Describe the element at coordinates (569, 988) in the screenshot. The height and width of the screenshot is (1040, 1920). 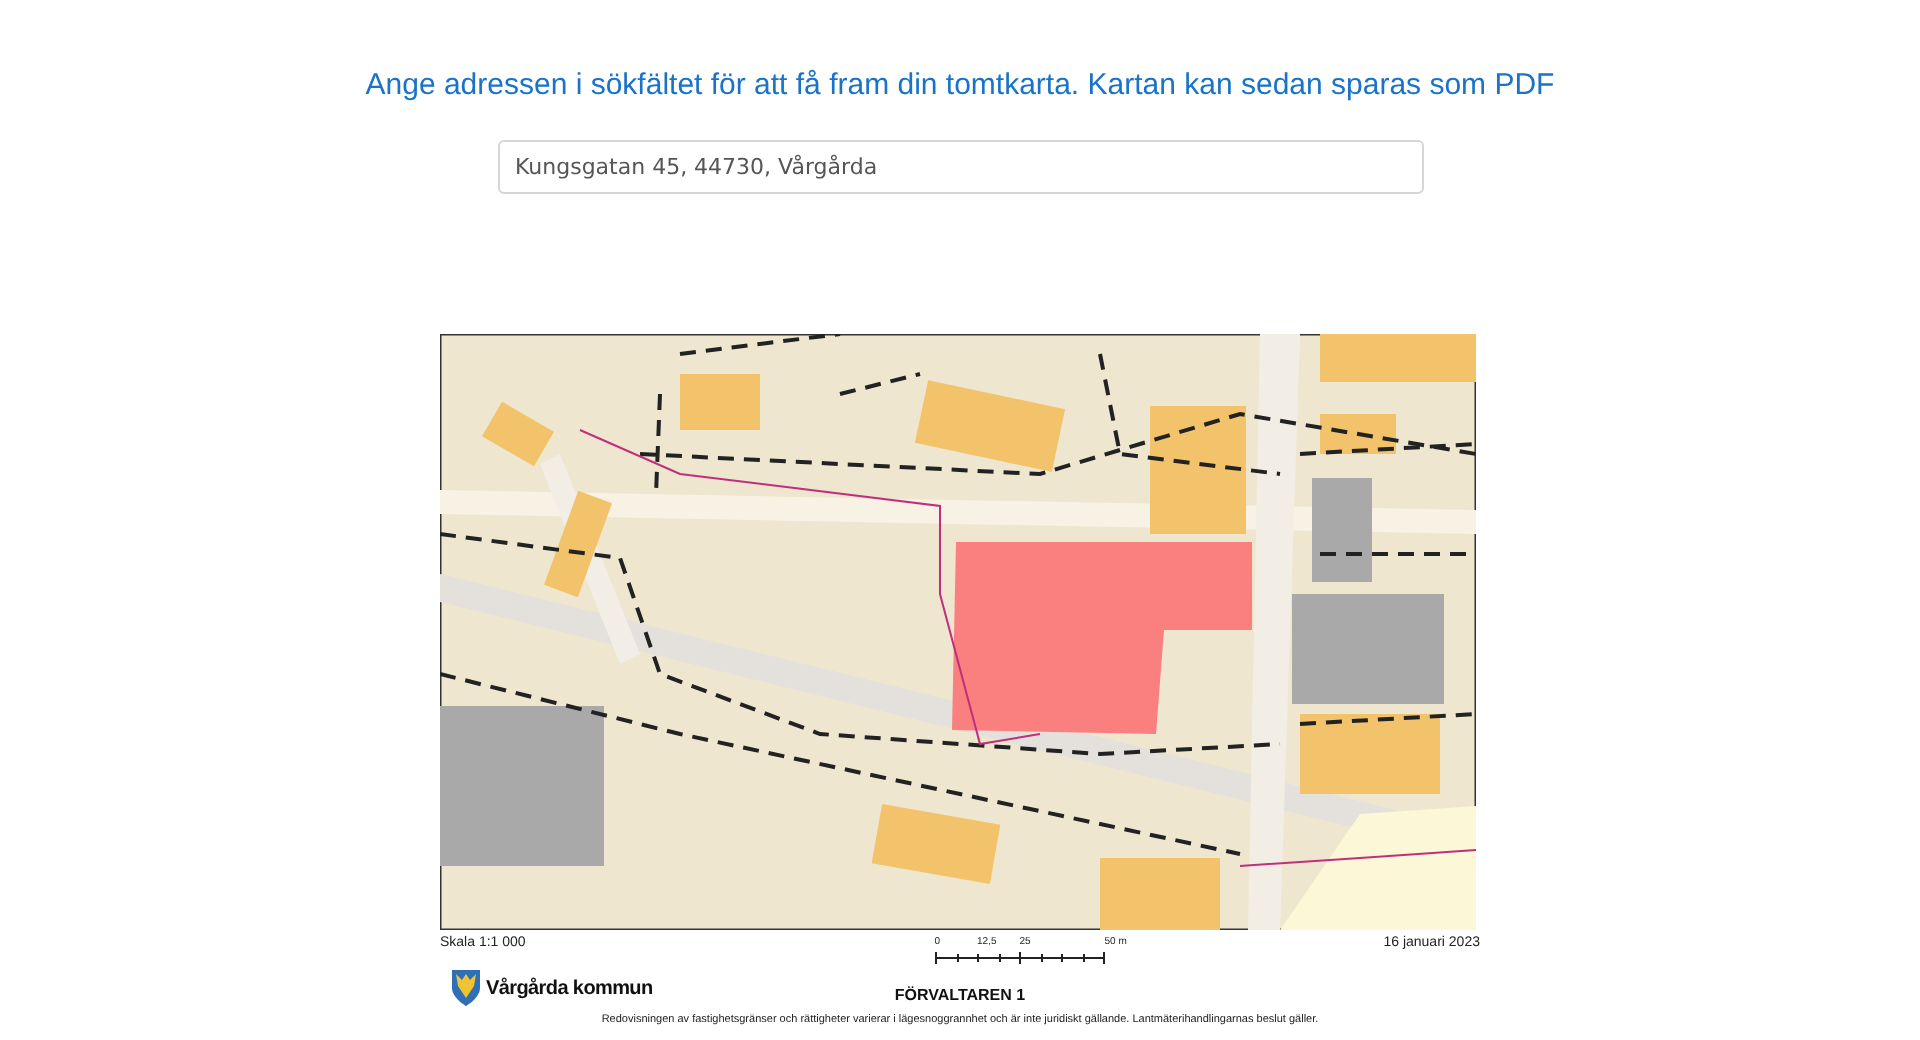
I see `municipality-name: Vårgårda kommun` at that location.